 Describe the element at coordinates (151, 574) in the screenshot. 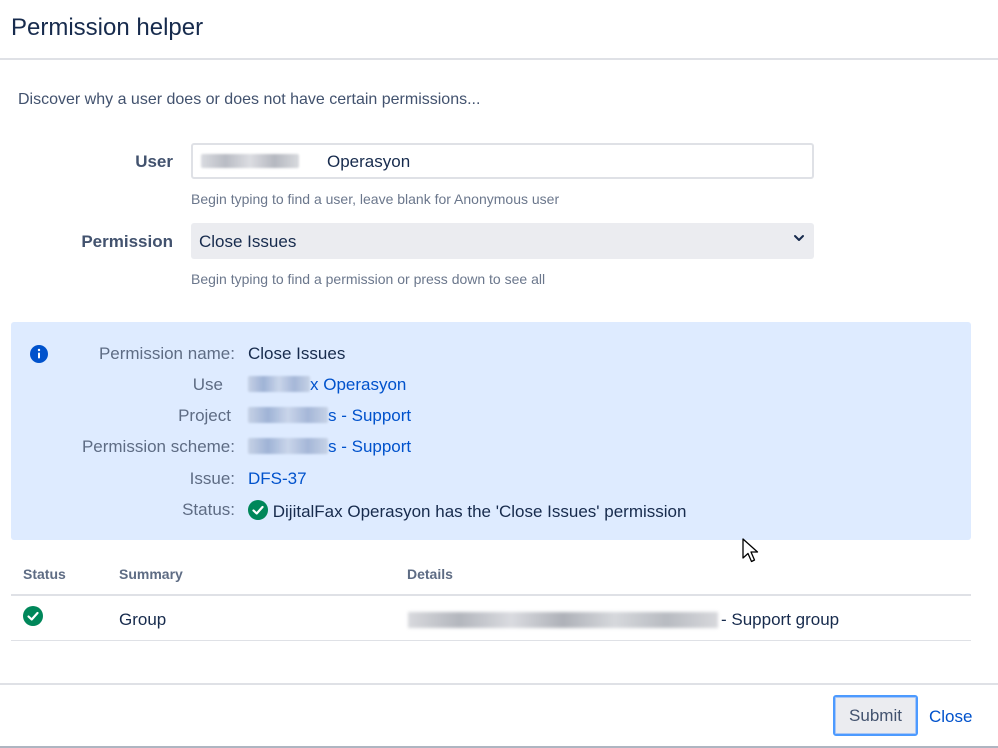

I see `table-header-summary: Summary` at that location.